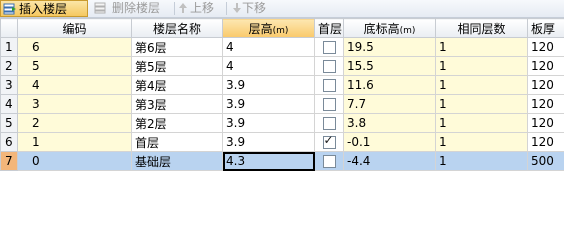  Describe the element at coordinates (177, 161) in the screenshot. I see `floor-name-cell: 基础层` at that location.